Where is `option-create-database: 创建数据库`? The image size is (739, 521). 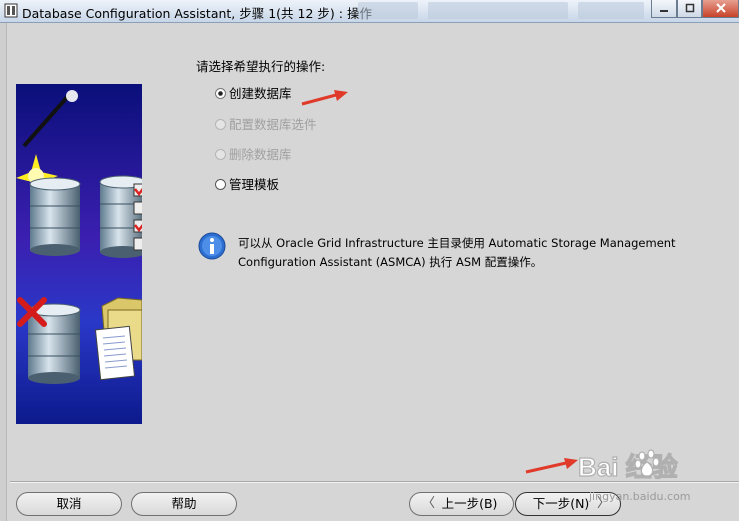 option-create-database: 创建数据库 is located at coordinates (253, 92).